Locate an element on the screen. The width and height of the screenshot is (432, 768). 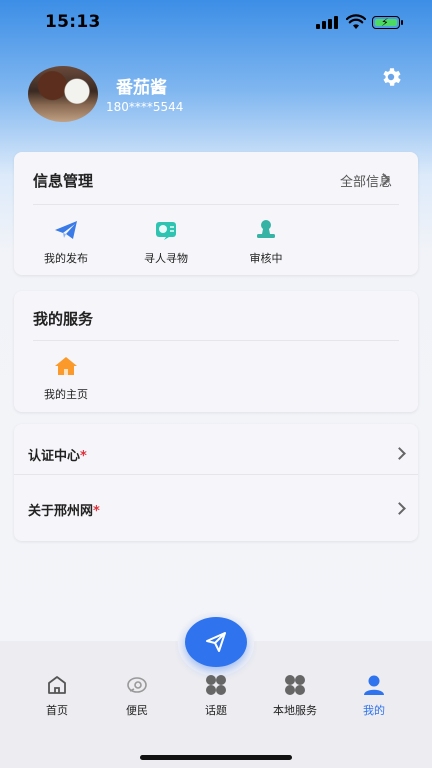
profile-name: 番茄酱 is located at coordinates (141, 88).